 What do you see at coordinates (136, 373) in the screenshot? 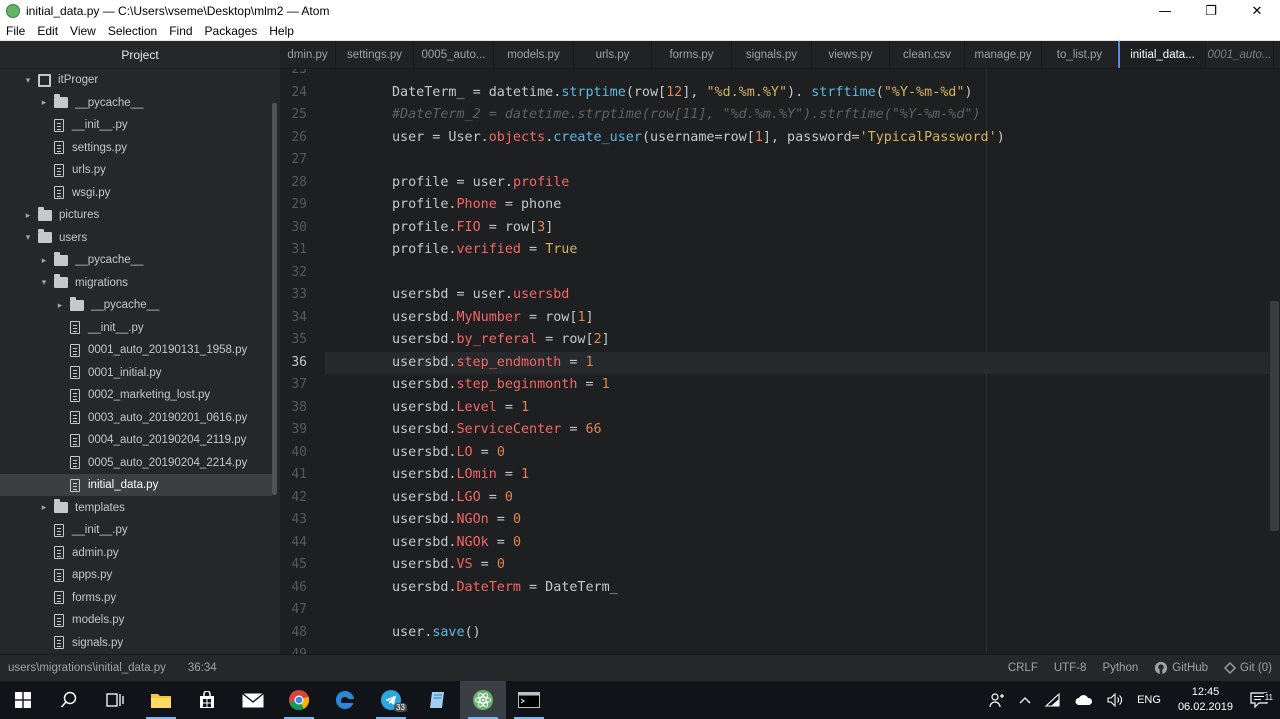
I see `tree-item: 0001_initial.py` at bounding box center [136, 373].